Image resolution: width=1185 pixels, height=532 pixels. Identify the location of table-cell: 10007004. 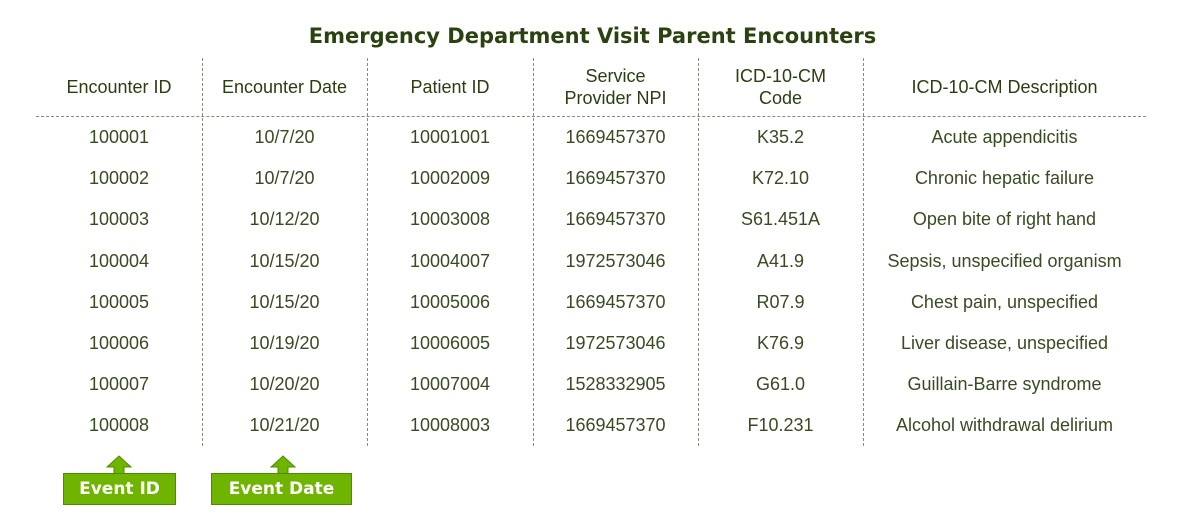
(450, 384).